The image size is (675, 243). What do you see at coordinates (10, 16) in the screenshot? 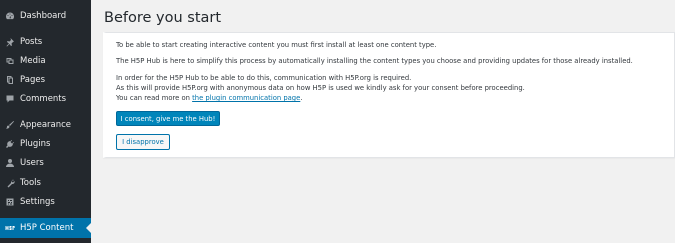
I see `dashboard-icon` at bounding box center [10, 16].